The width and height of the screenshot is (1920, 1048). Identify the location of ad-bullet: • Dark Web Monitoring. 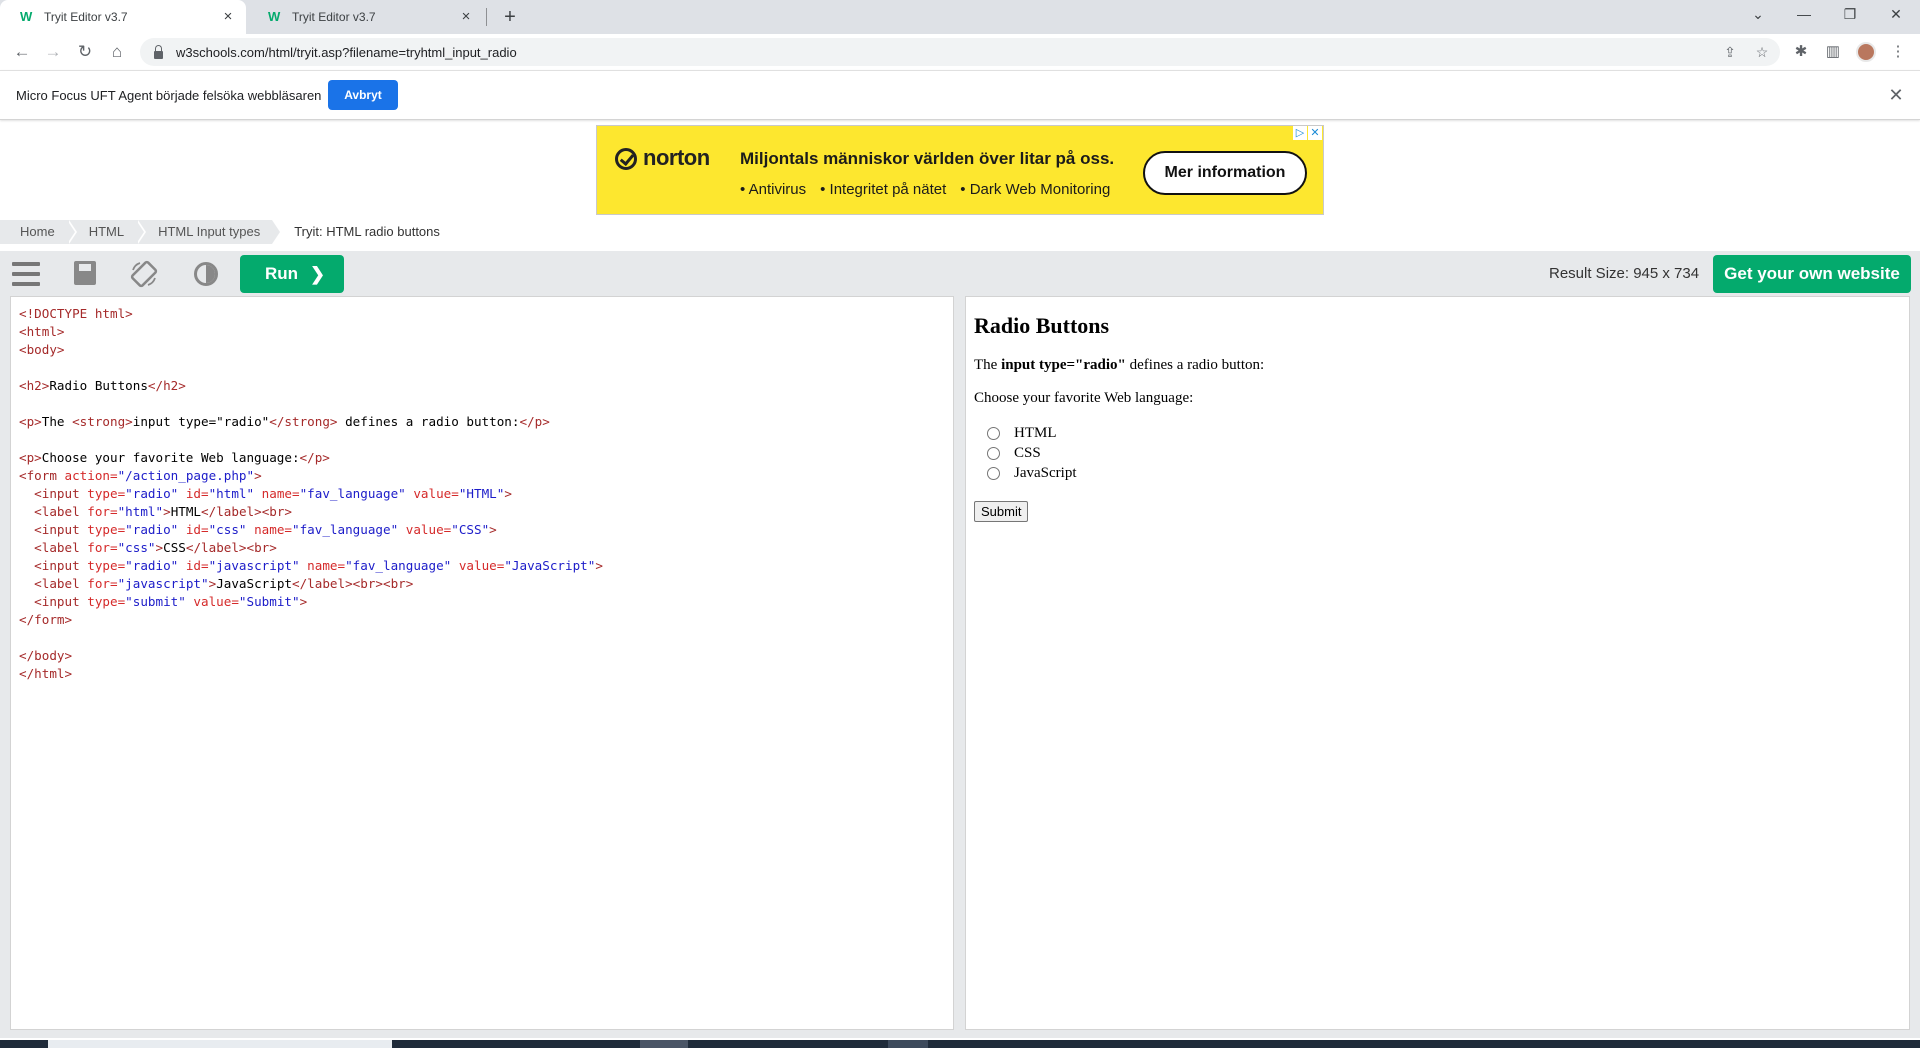
(1035, 189).